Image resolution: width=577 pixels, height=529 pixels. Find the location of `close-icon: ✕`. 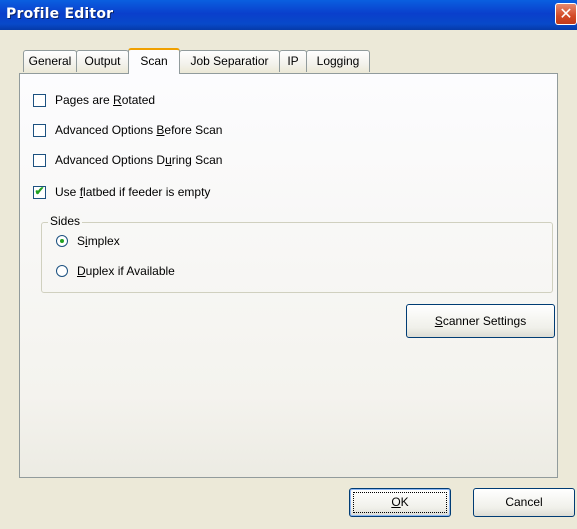

close-icon: ✕ is located at coordinates (566, 14).